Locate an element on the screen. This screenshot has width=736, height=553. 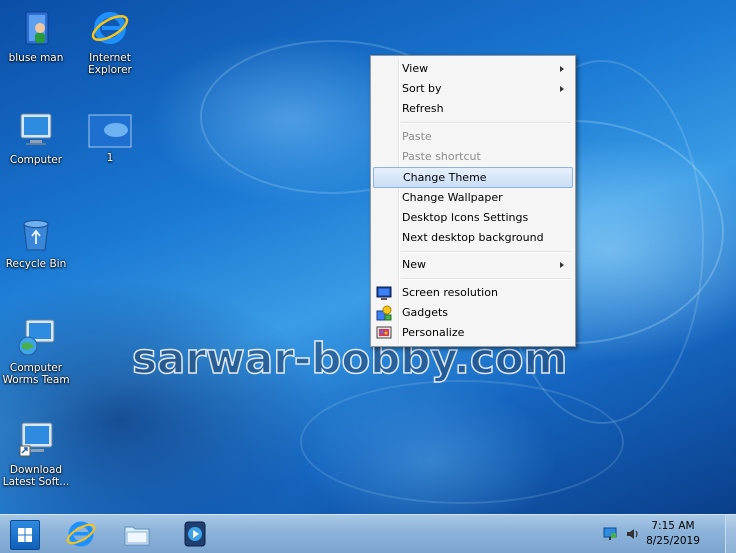
wallpaper-swirl is located at coordinates (462, 442).